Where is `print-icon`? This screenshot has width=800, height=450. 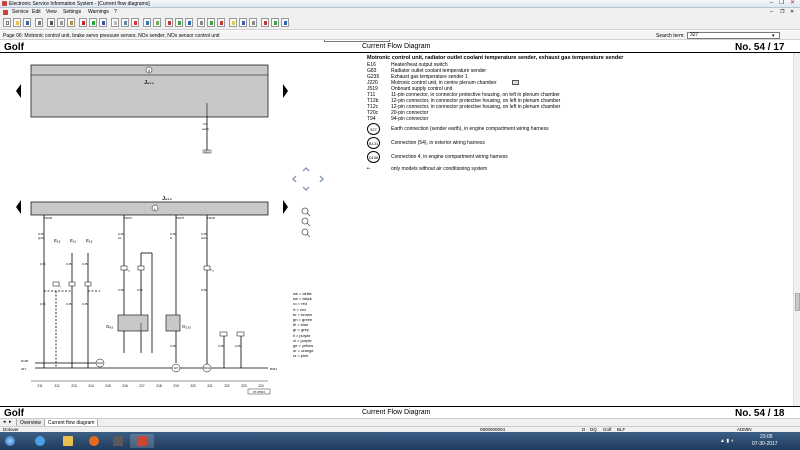 print-icon is located at coordinates (39, 22).